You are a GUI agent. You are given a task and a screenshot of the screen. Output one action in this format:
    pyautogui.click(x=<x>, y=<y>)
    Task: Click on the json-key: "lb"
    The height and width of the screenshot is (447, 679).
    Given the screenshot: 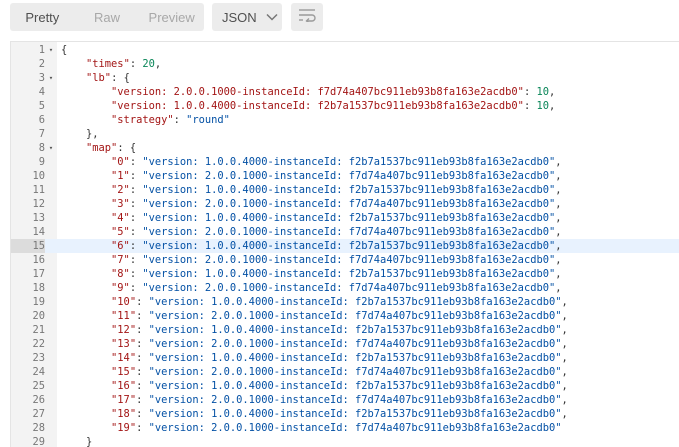 What is the action you would take?
    pyautogui.click(x=99, y=78)
    